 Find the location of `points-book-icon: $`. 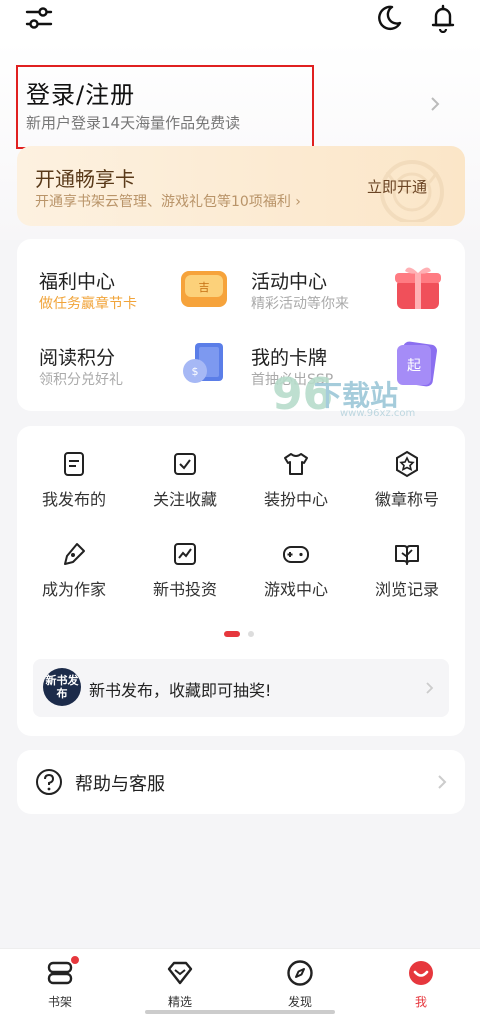

points-book-icon: $ is located at coordinates (203, 363).